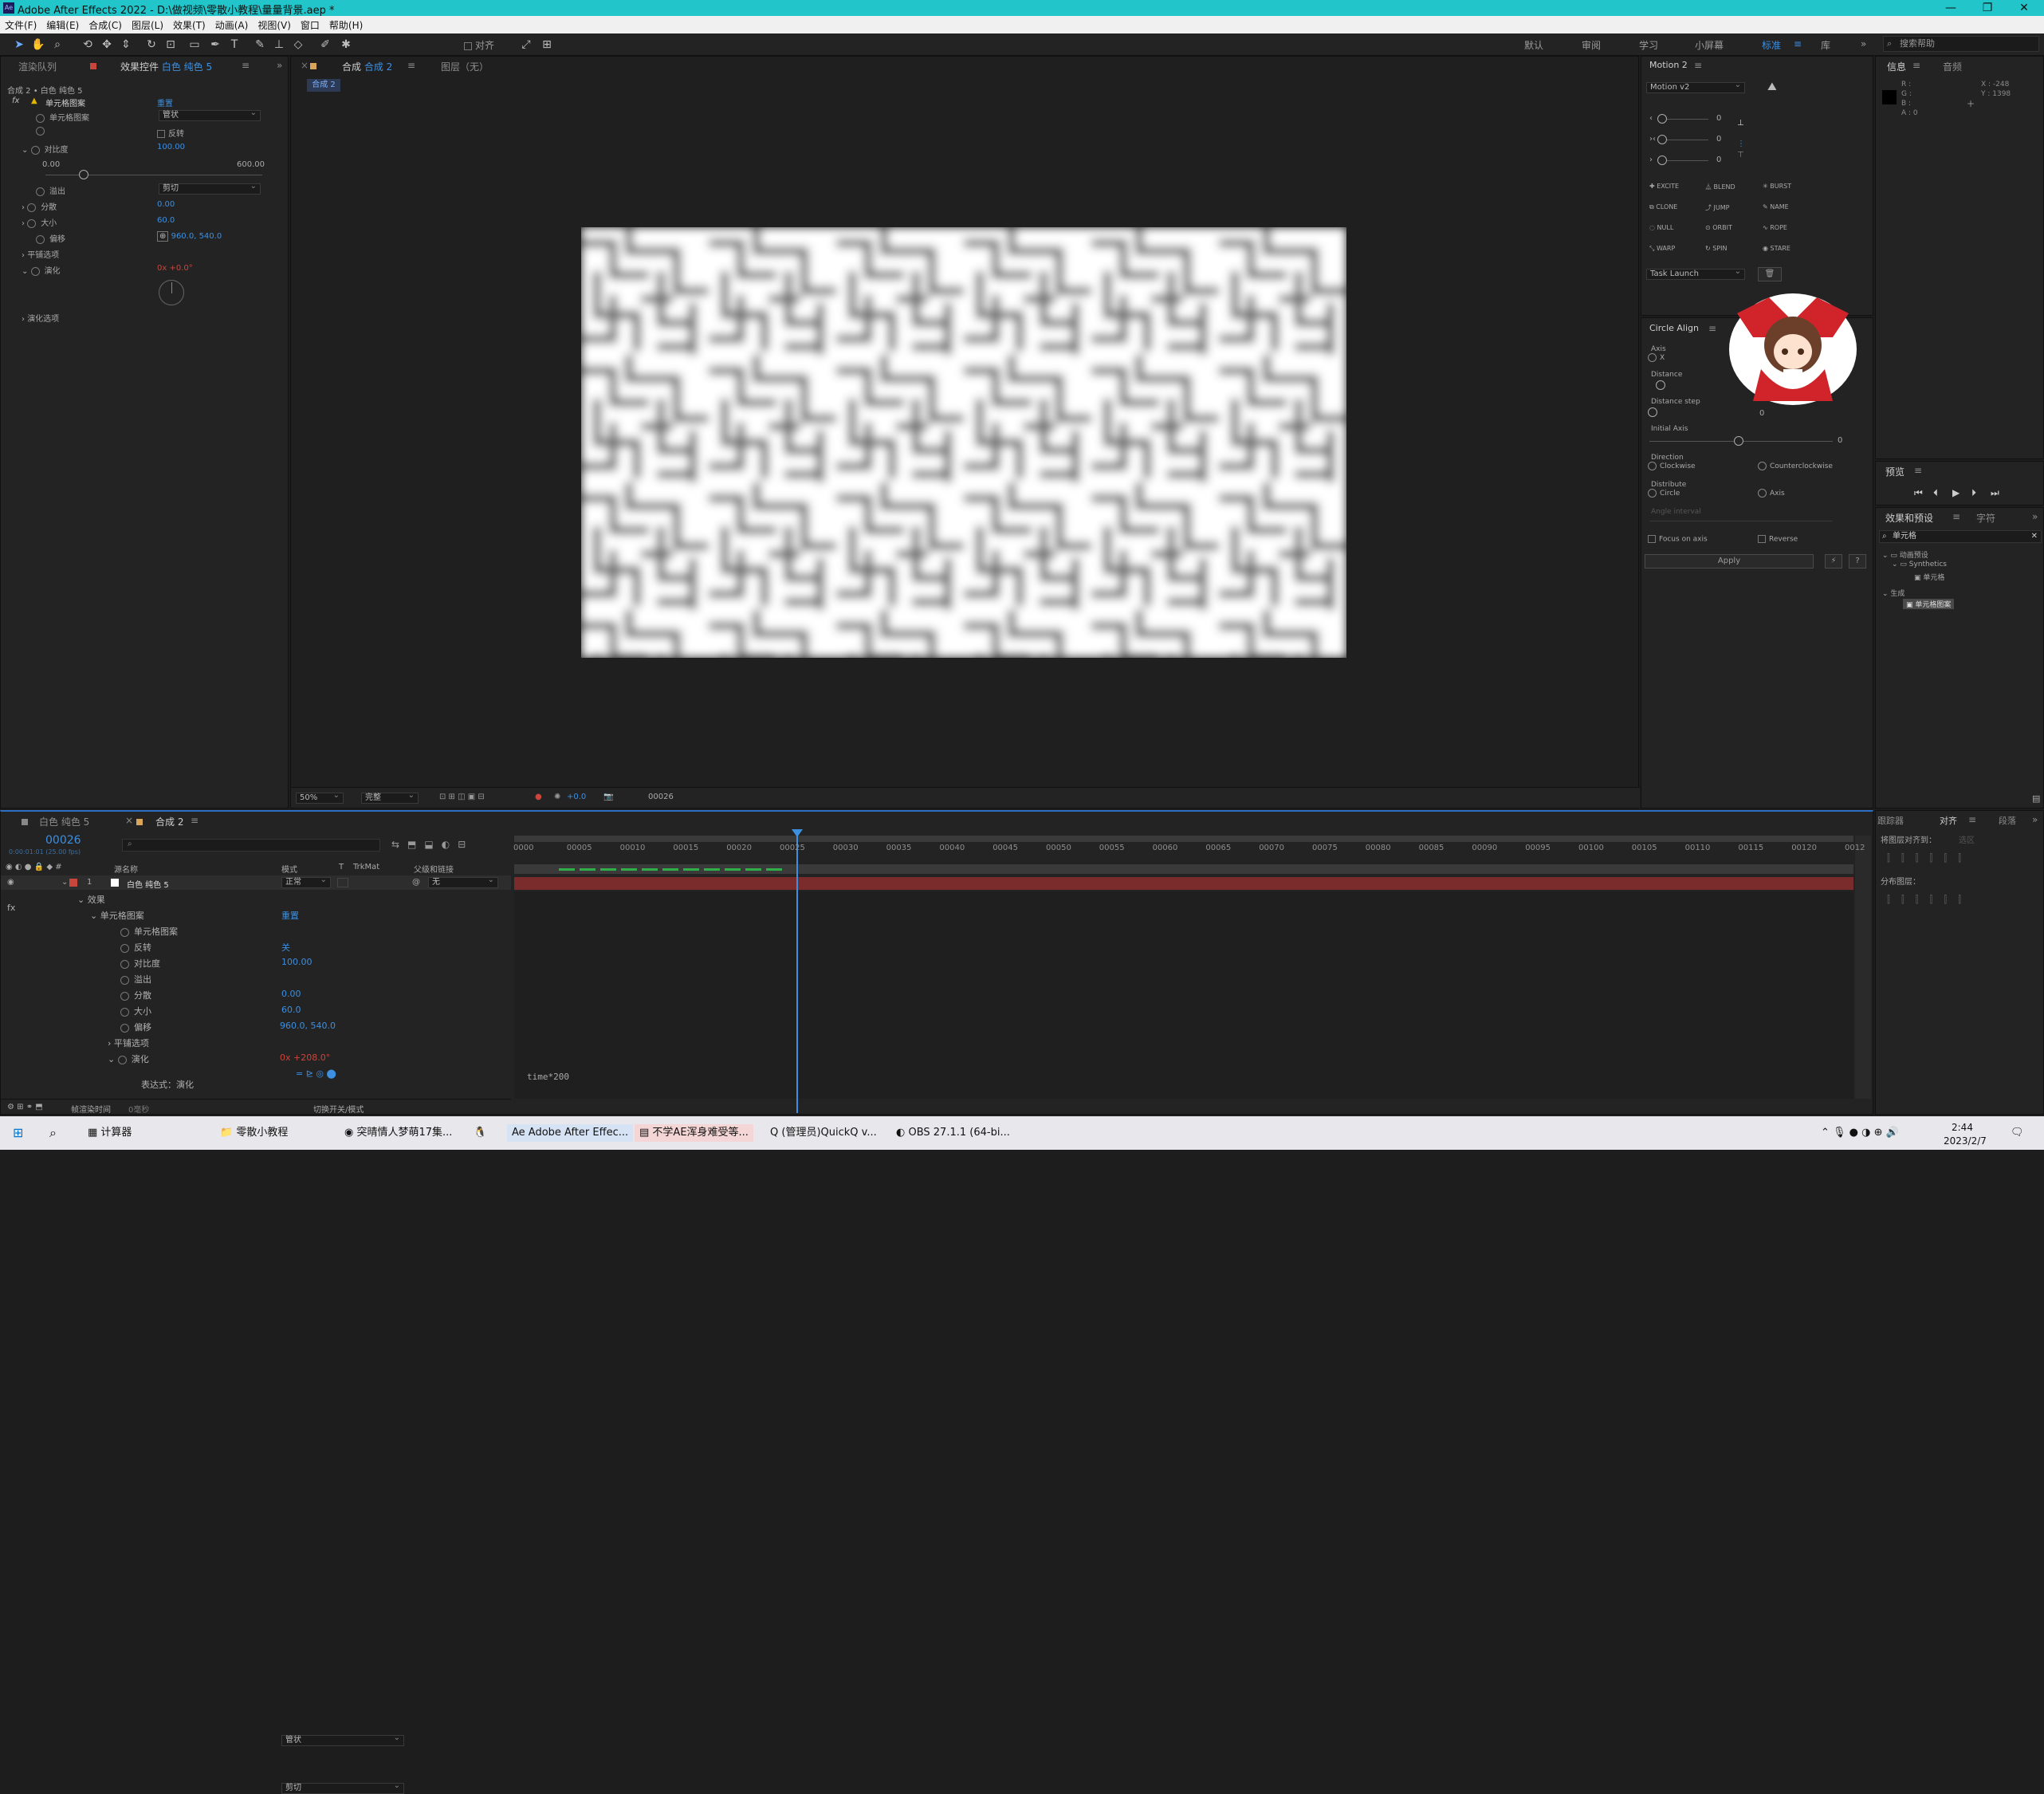  Describe the element at coordinates (1953, 66) in the screenshot. I see `tab-audio: 音频` at that location.